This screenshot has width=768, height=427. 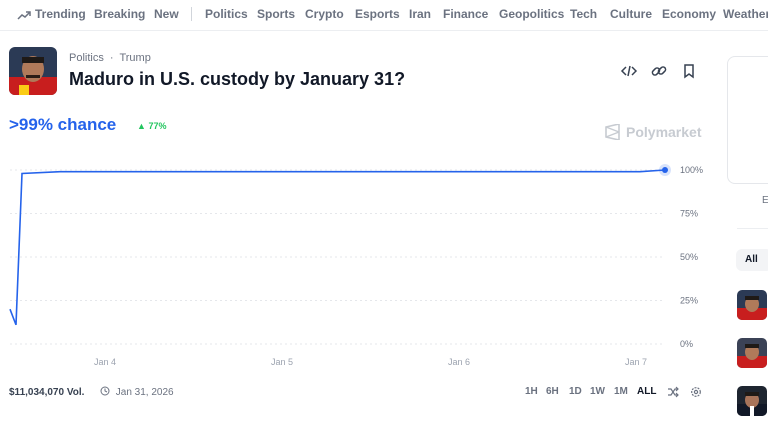 I want to click on trade-card, so click(x=747, y=120).